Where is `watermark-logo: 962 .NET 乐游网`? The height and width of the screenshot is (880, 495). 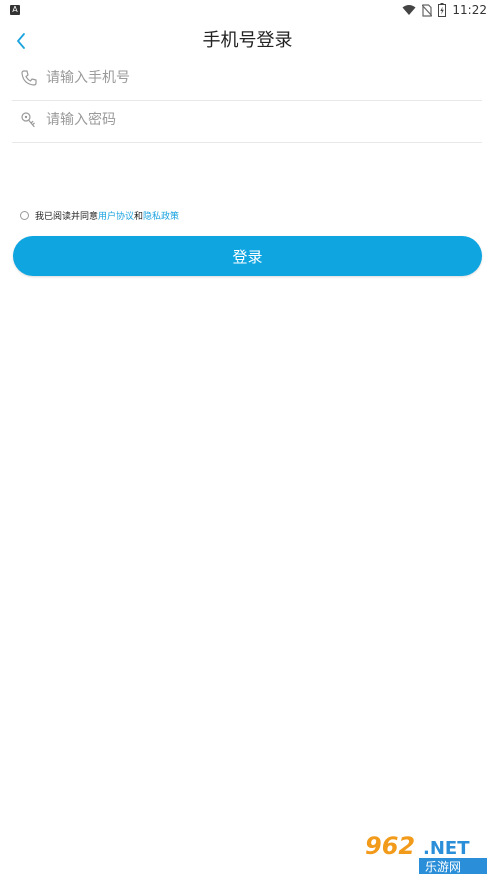
watermark-logo: 962 .NET 乐游网 is located at coordinates (425, 852).